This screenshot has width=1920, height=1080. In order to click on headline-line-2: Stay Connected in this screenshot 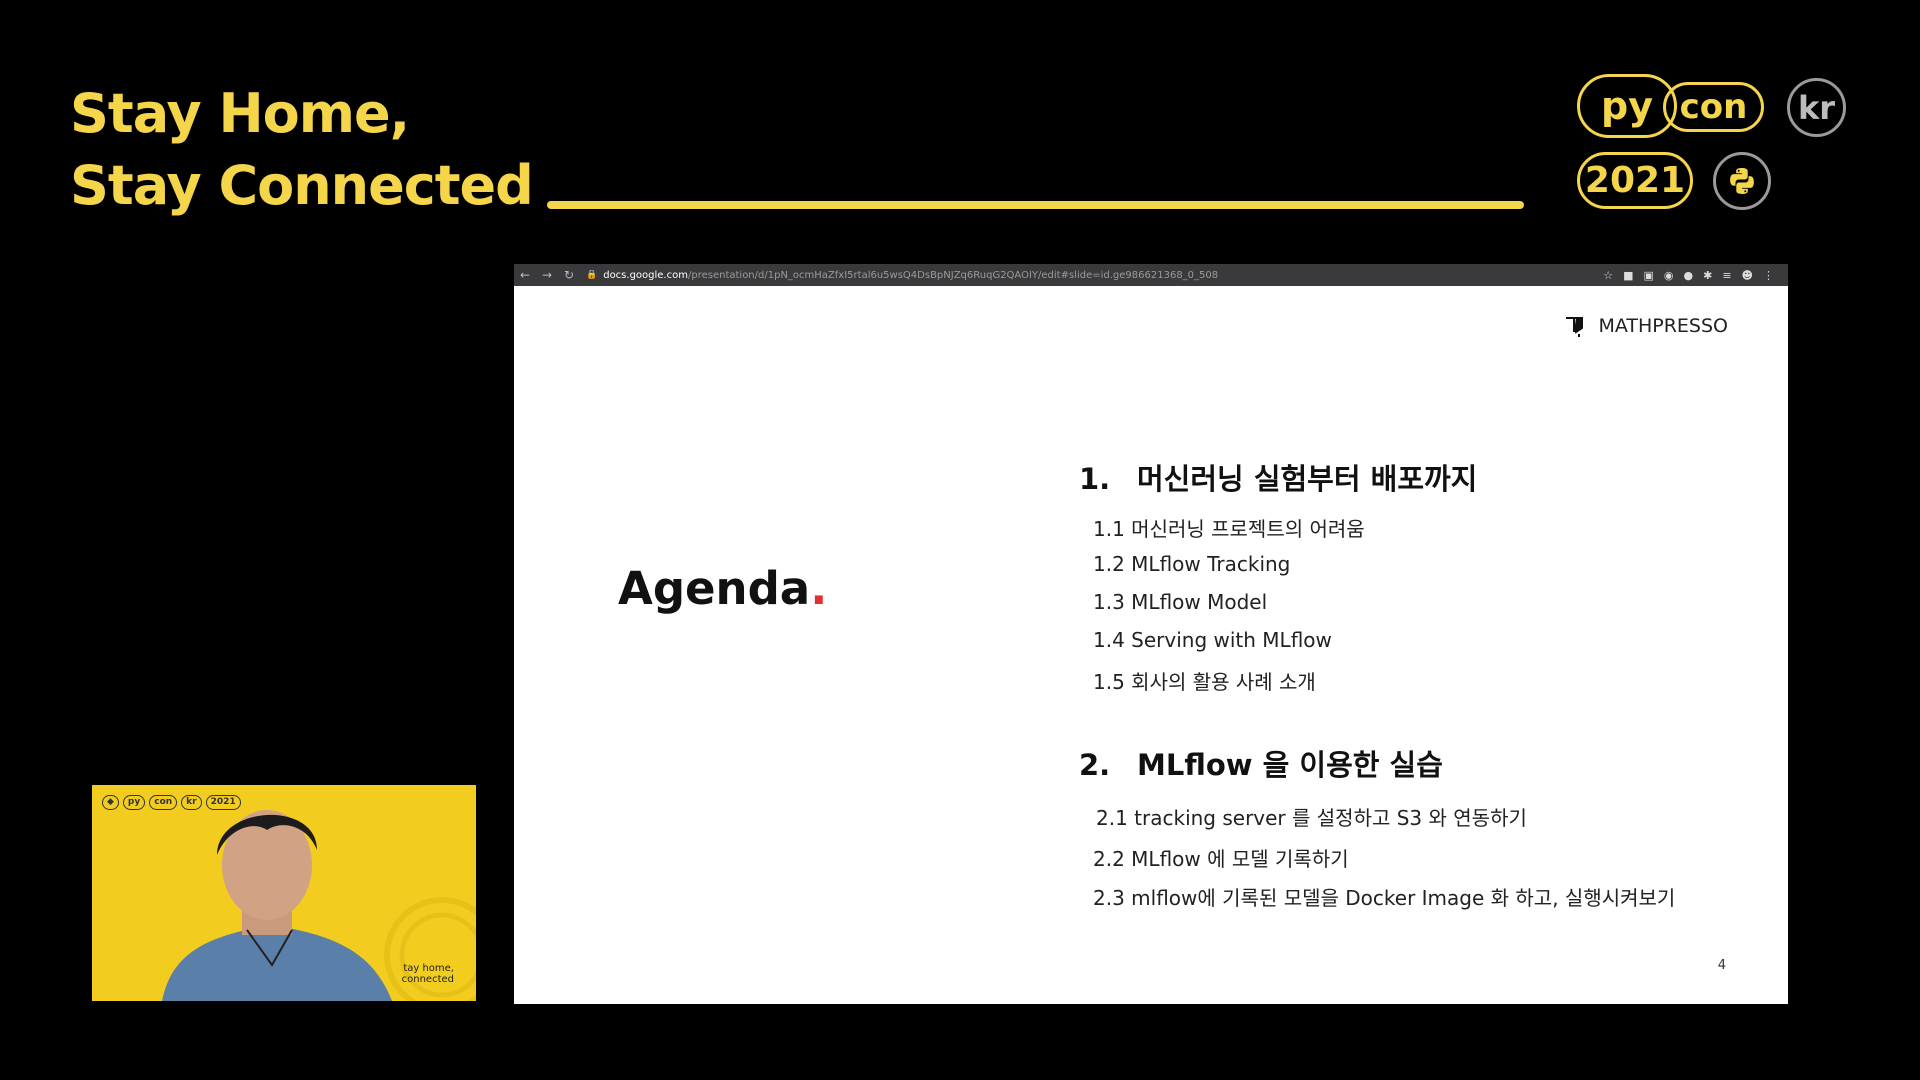, I will do `click(302, 185)`.